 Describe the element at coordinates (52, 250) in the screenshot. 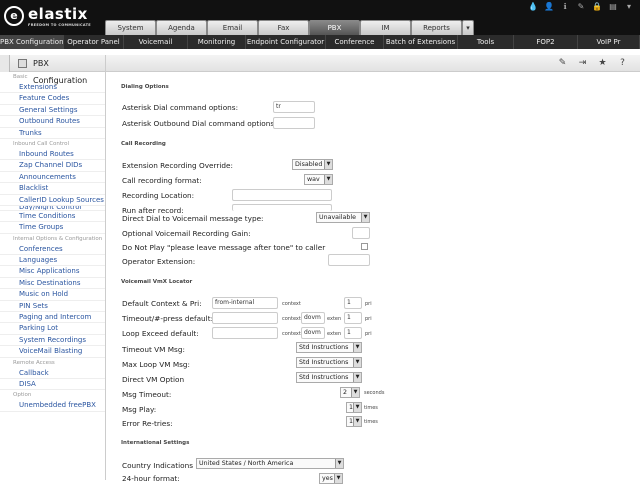

I see `sidebar-item-conferences: Conferences` at that location.